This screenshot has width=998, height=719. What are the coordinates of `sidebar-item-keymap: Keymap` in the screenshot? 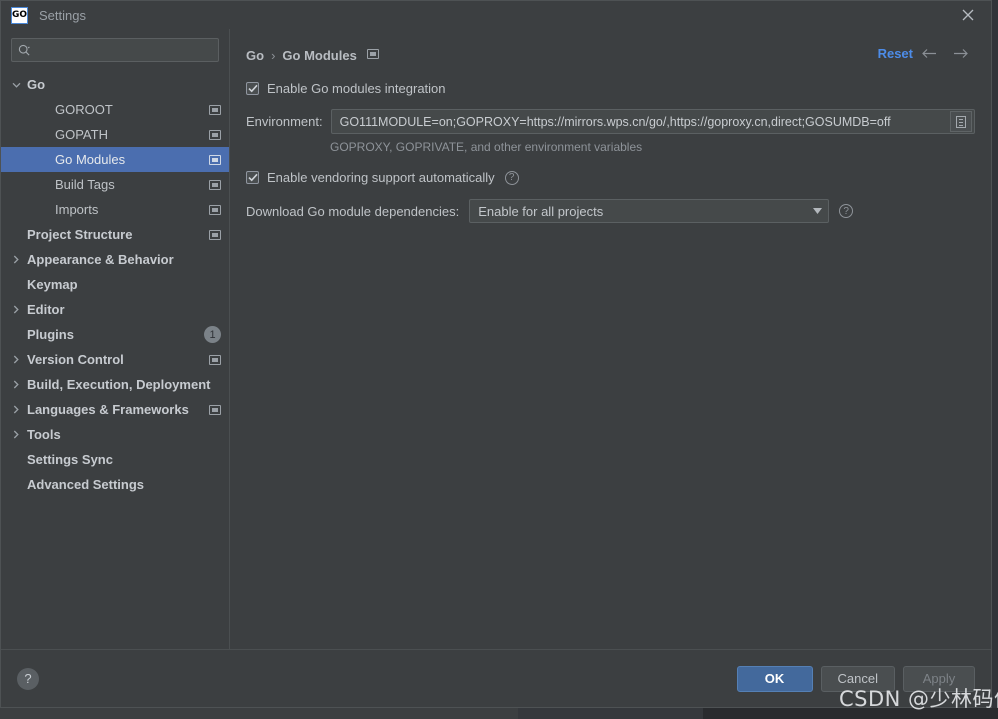 It's located at (115, 284).